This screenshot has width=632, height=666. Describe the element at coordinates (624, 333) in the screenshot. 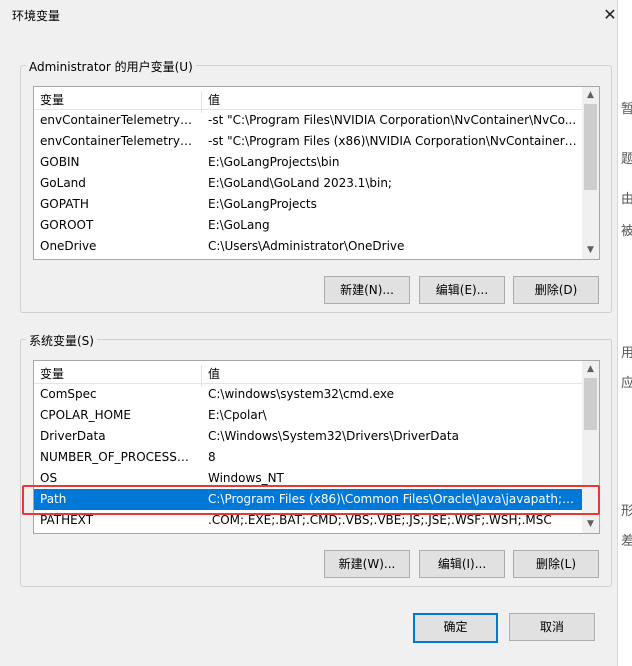

I see `background-window: 暂 题 由 被 用 应 形 差` at that location.